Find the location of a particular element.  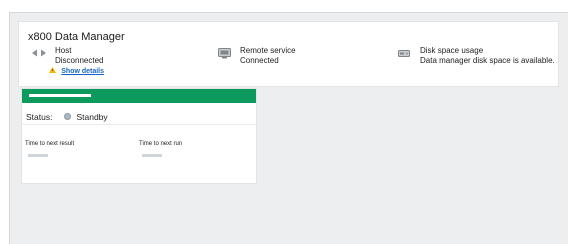

next-result-section: Time to next result is located at coordinates (82, 149).